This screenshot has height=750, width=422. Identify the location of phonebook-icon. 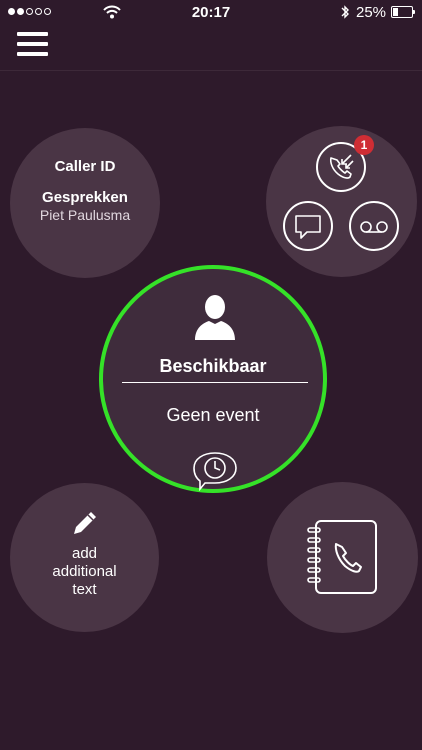
(342, 557).